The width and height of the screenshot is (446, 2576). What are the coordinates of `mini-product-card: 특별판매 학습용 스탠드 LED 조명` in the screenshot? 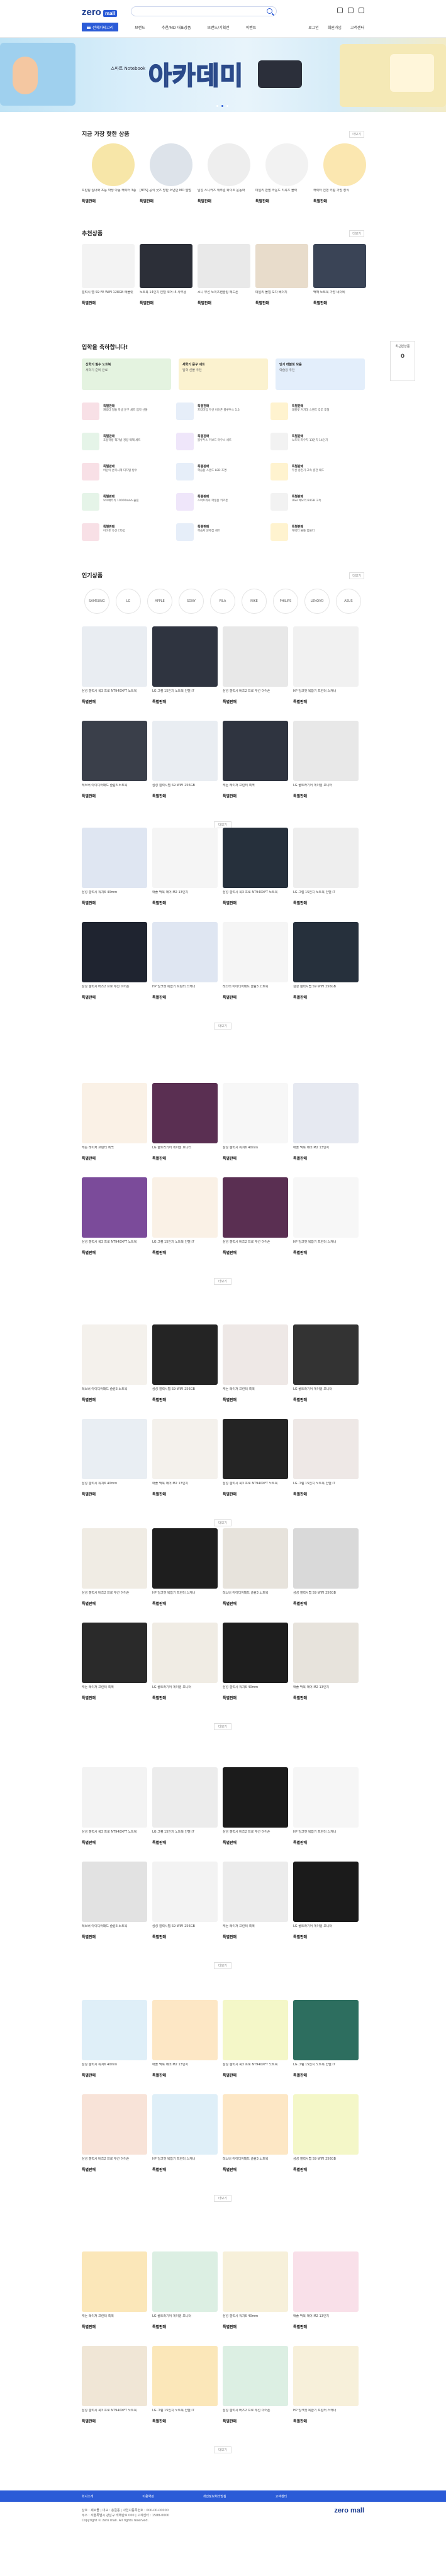 It's located at (220, 474).